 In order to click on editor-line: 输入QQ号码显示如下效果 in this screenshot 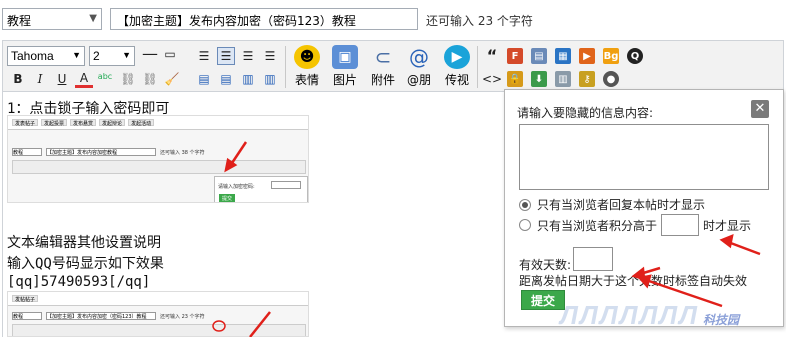, I will do `click(85, 264)`.